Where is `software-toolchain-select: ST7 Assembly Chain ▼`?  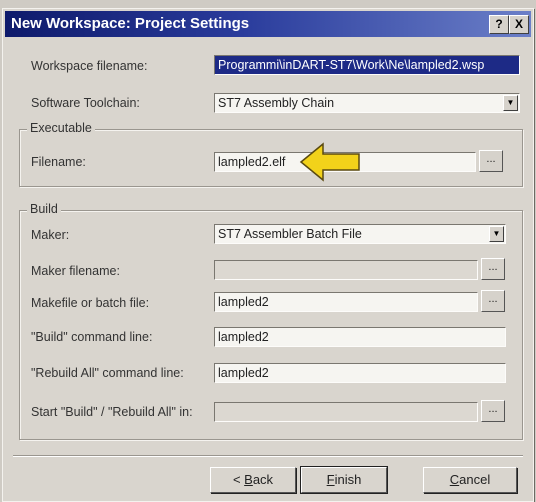
software-toolchain-select: ST7 Assembly Chain ▼ is located at coordinates (367, 103).